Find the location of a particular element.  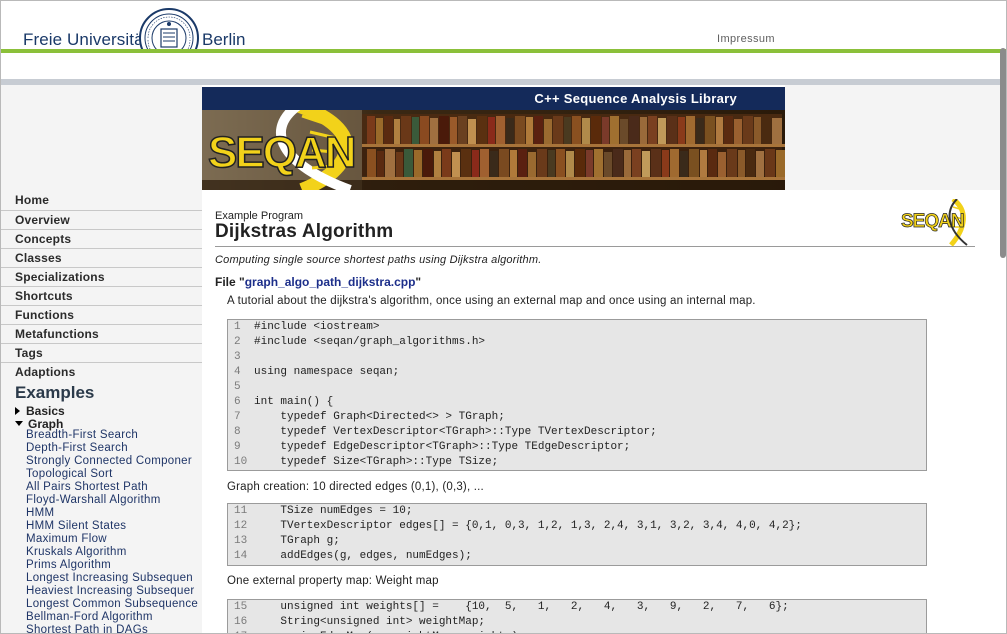

group-label: Basics is located at coordinates (45, 411).